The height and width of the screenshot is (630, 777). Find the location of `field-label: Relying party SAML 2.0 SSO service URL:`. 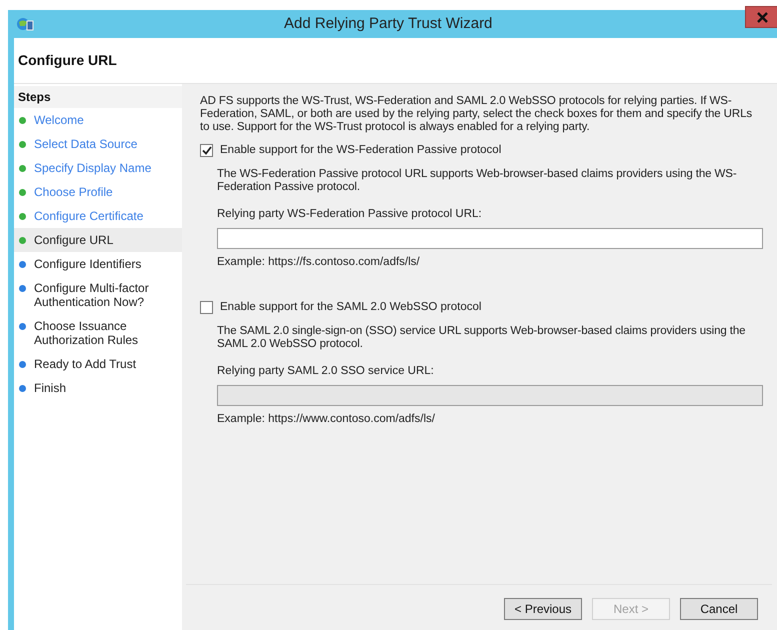

field-label: Relying party SAML 2.0 SSO service URL: is located at coordinates (326, 371).